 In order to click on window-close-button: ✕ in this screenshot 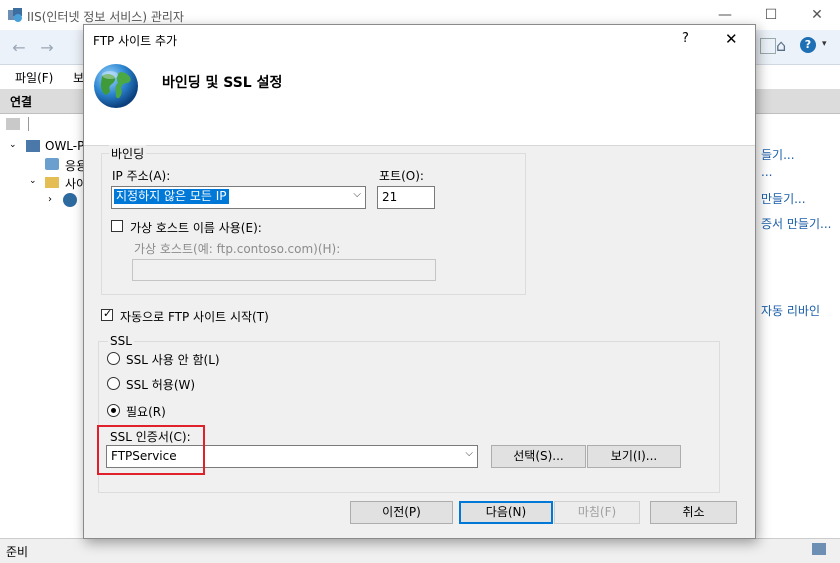, I will do `click(817, 15)`.